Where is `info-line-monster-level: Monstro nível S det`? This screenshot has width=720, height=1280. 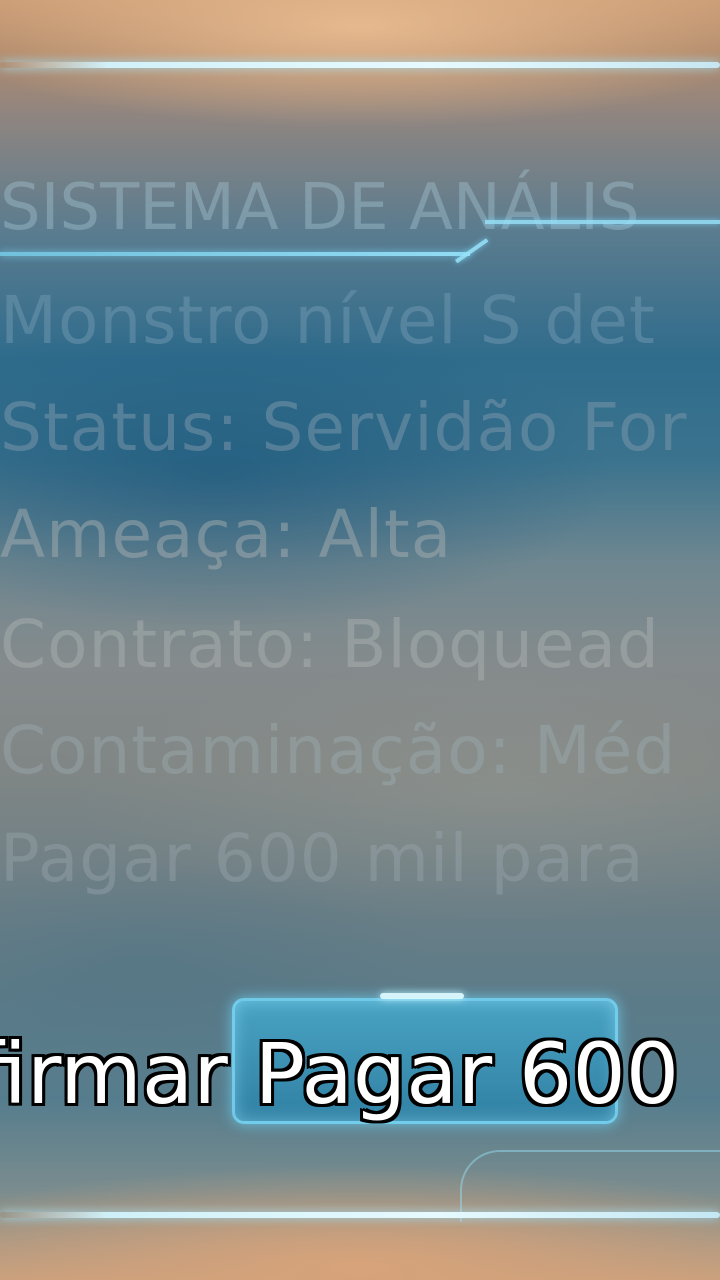
info-line-monster-level: Monstro nível S det is located at coordinates (328, 320).